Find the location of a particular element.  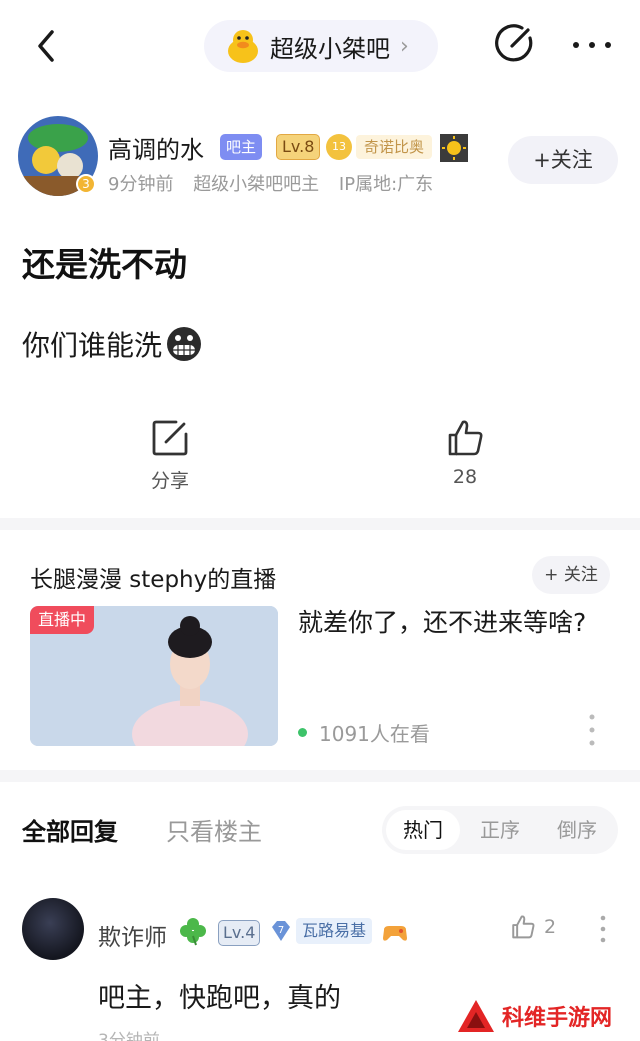

share-edit-icon is located at coordinates (514, 44).